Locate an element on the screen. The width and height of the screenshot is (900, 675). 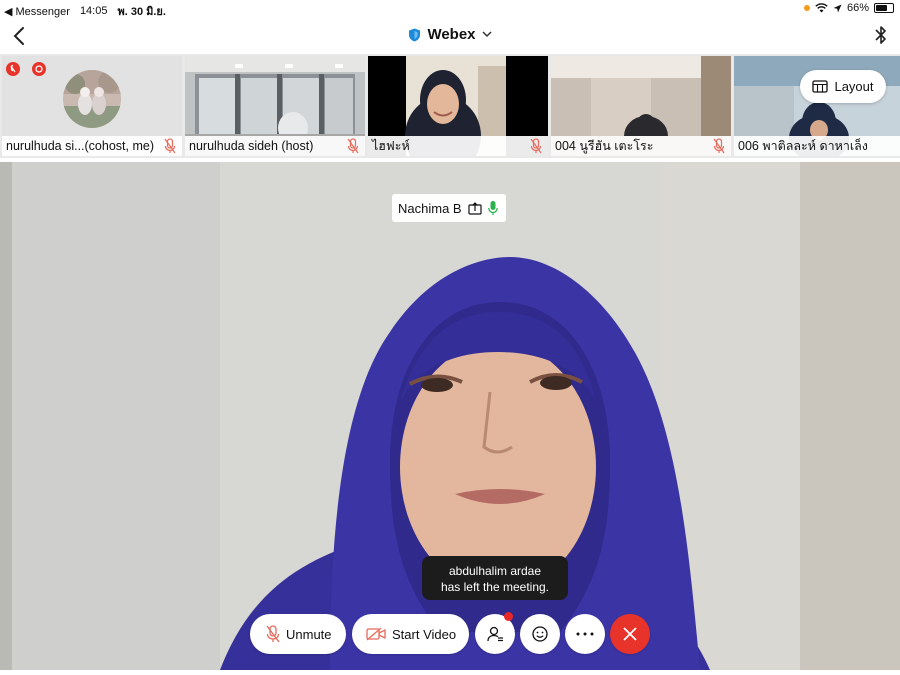
wifi-icon is located at coordinates (821, 8).